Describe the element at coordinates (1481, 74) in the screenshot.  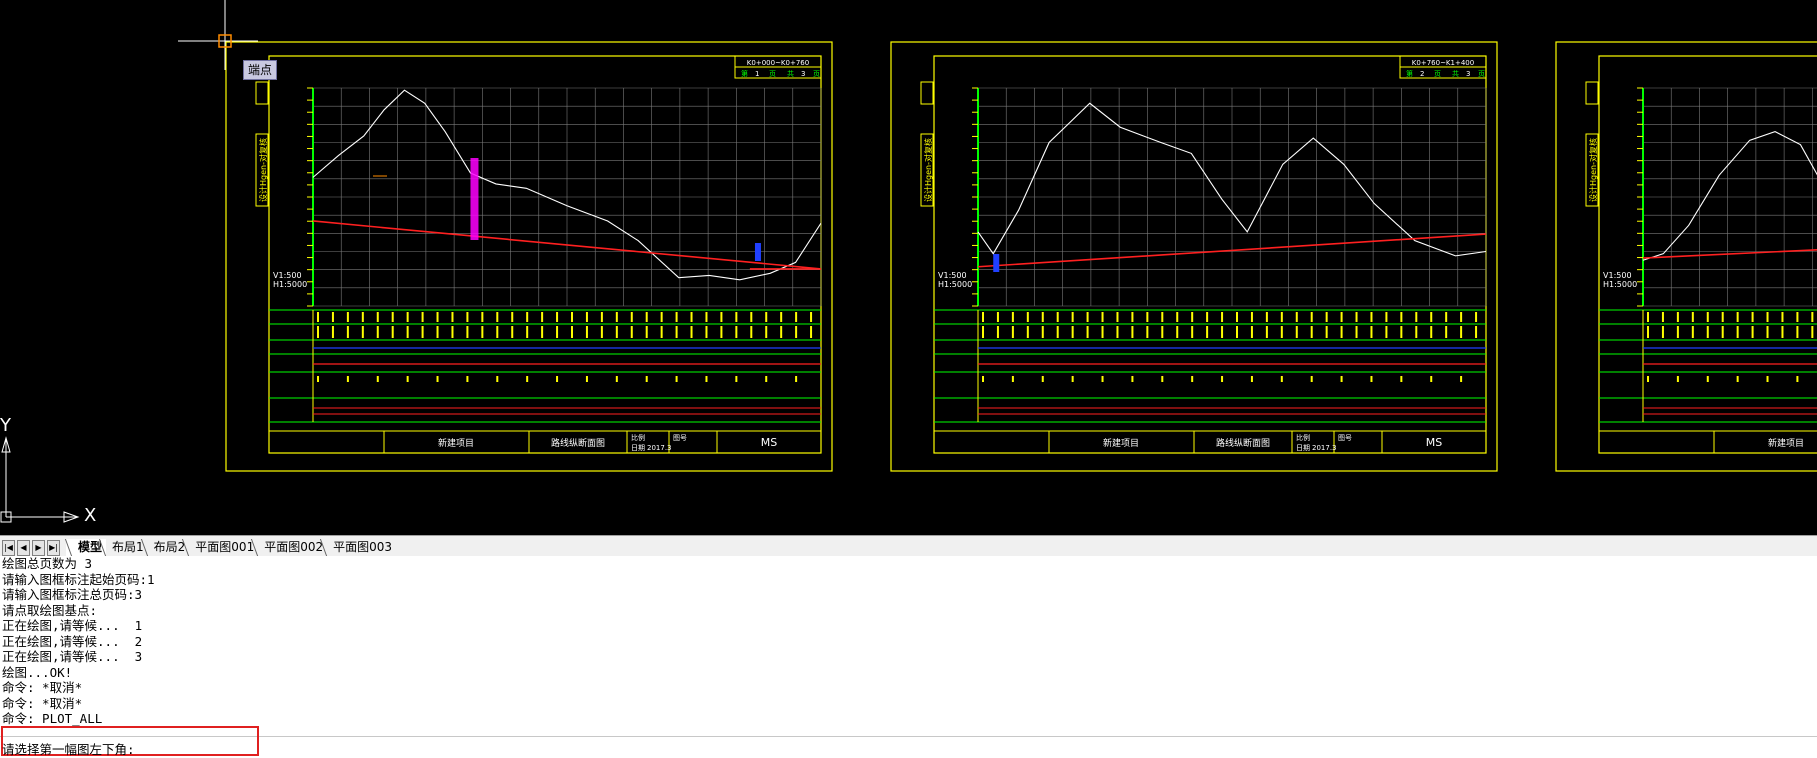
I see `header-page-label: 页` at that location.